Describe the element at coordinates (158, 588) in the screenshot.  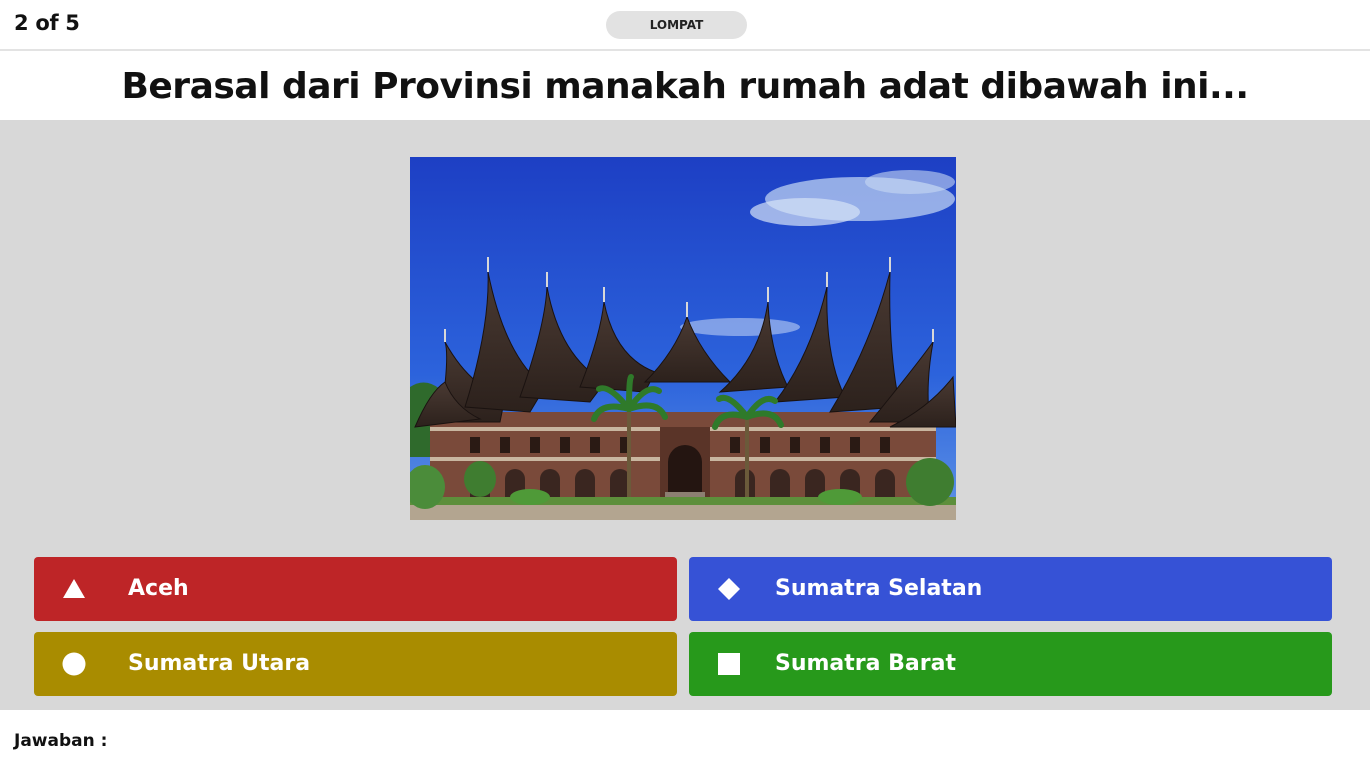
I see `answer-label: Aceh` at that location.